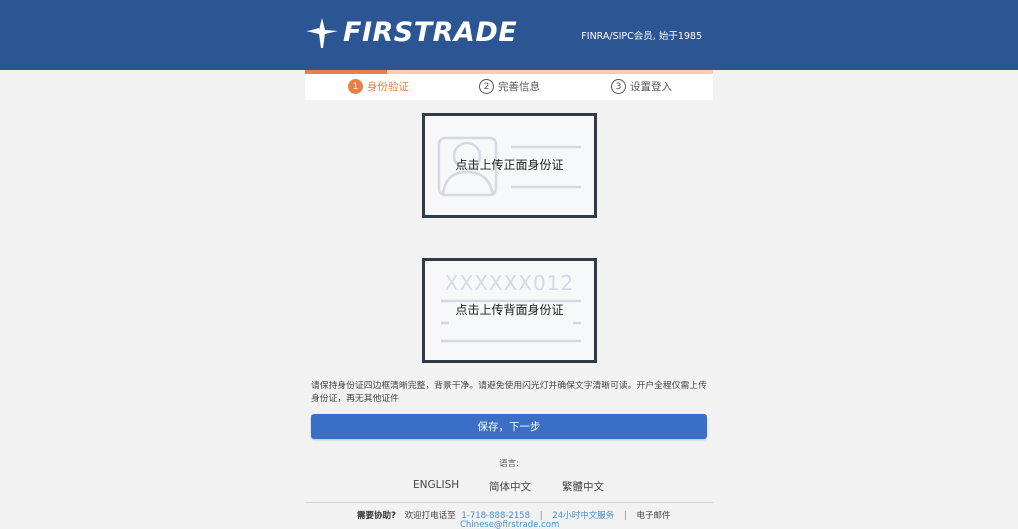 This screenshot has width=1018, height=529. Describe the element at coordinates (641, 36) in the screenshot. I see `membership-text: FINRA/SIPC会员, 始于1985` at that location.